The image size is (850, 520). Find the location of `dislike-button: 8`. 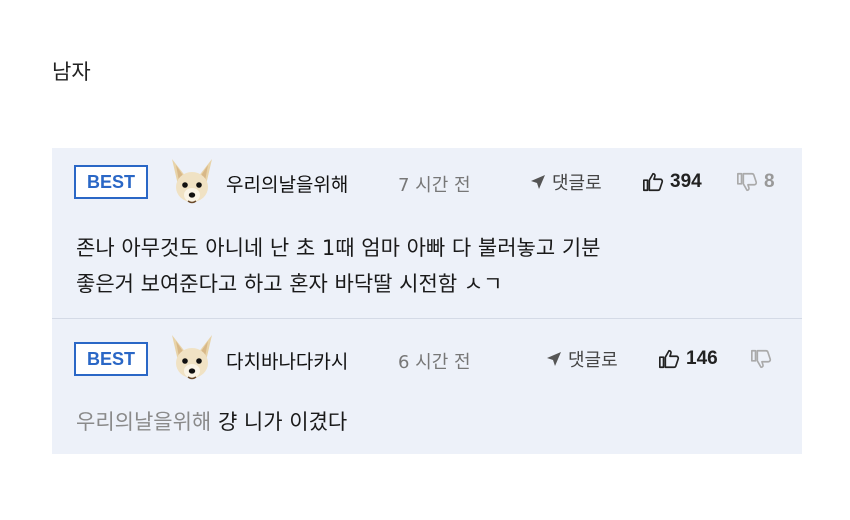

dislike-button: 8 is located at coordinates (755, 182).